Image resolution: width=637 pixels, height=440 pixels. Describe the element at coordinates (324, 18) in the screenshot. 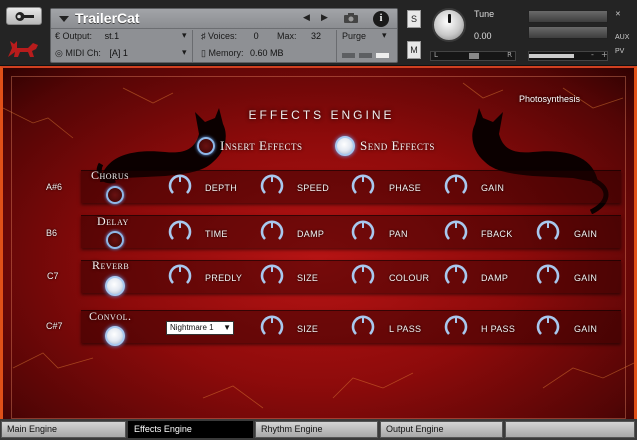

I see `next-instrument-arrow-icon: ▶` at that location.